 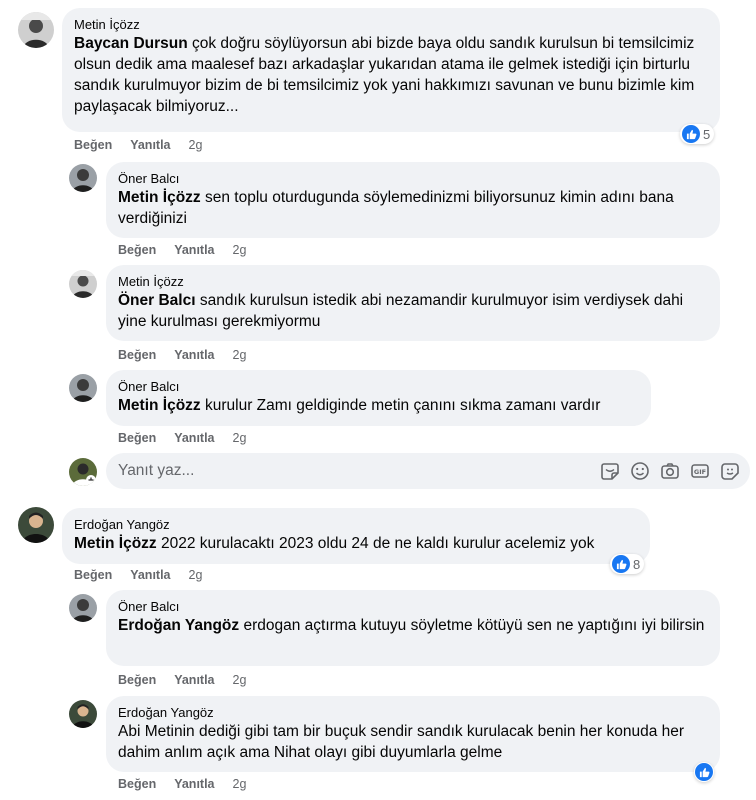 I want to click on reaction-count: 8, so click(x=627, y=564).